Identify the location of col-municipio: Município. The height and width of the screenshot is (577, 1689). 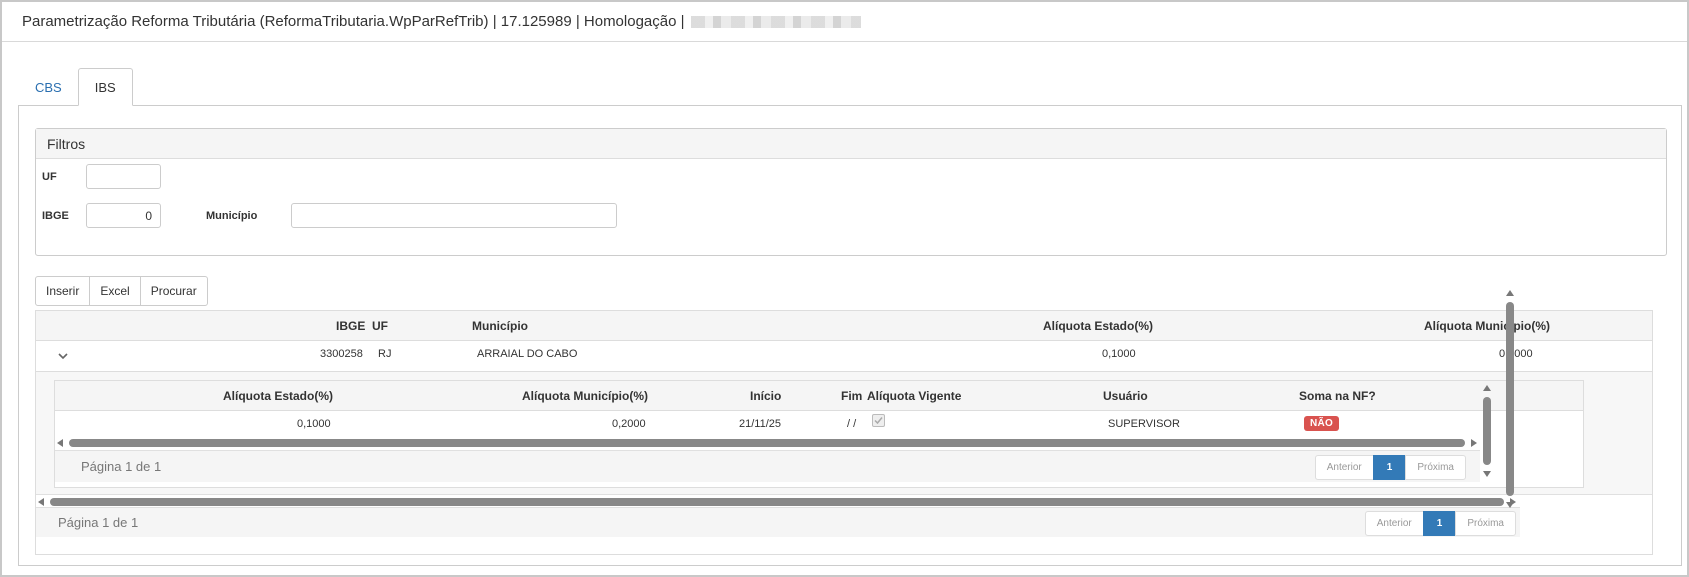
(500, 326).